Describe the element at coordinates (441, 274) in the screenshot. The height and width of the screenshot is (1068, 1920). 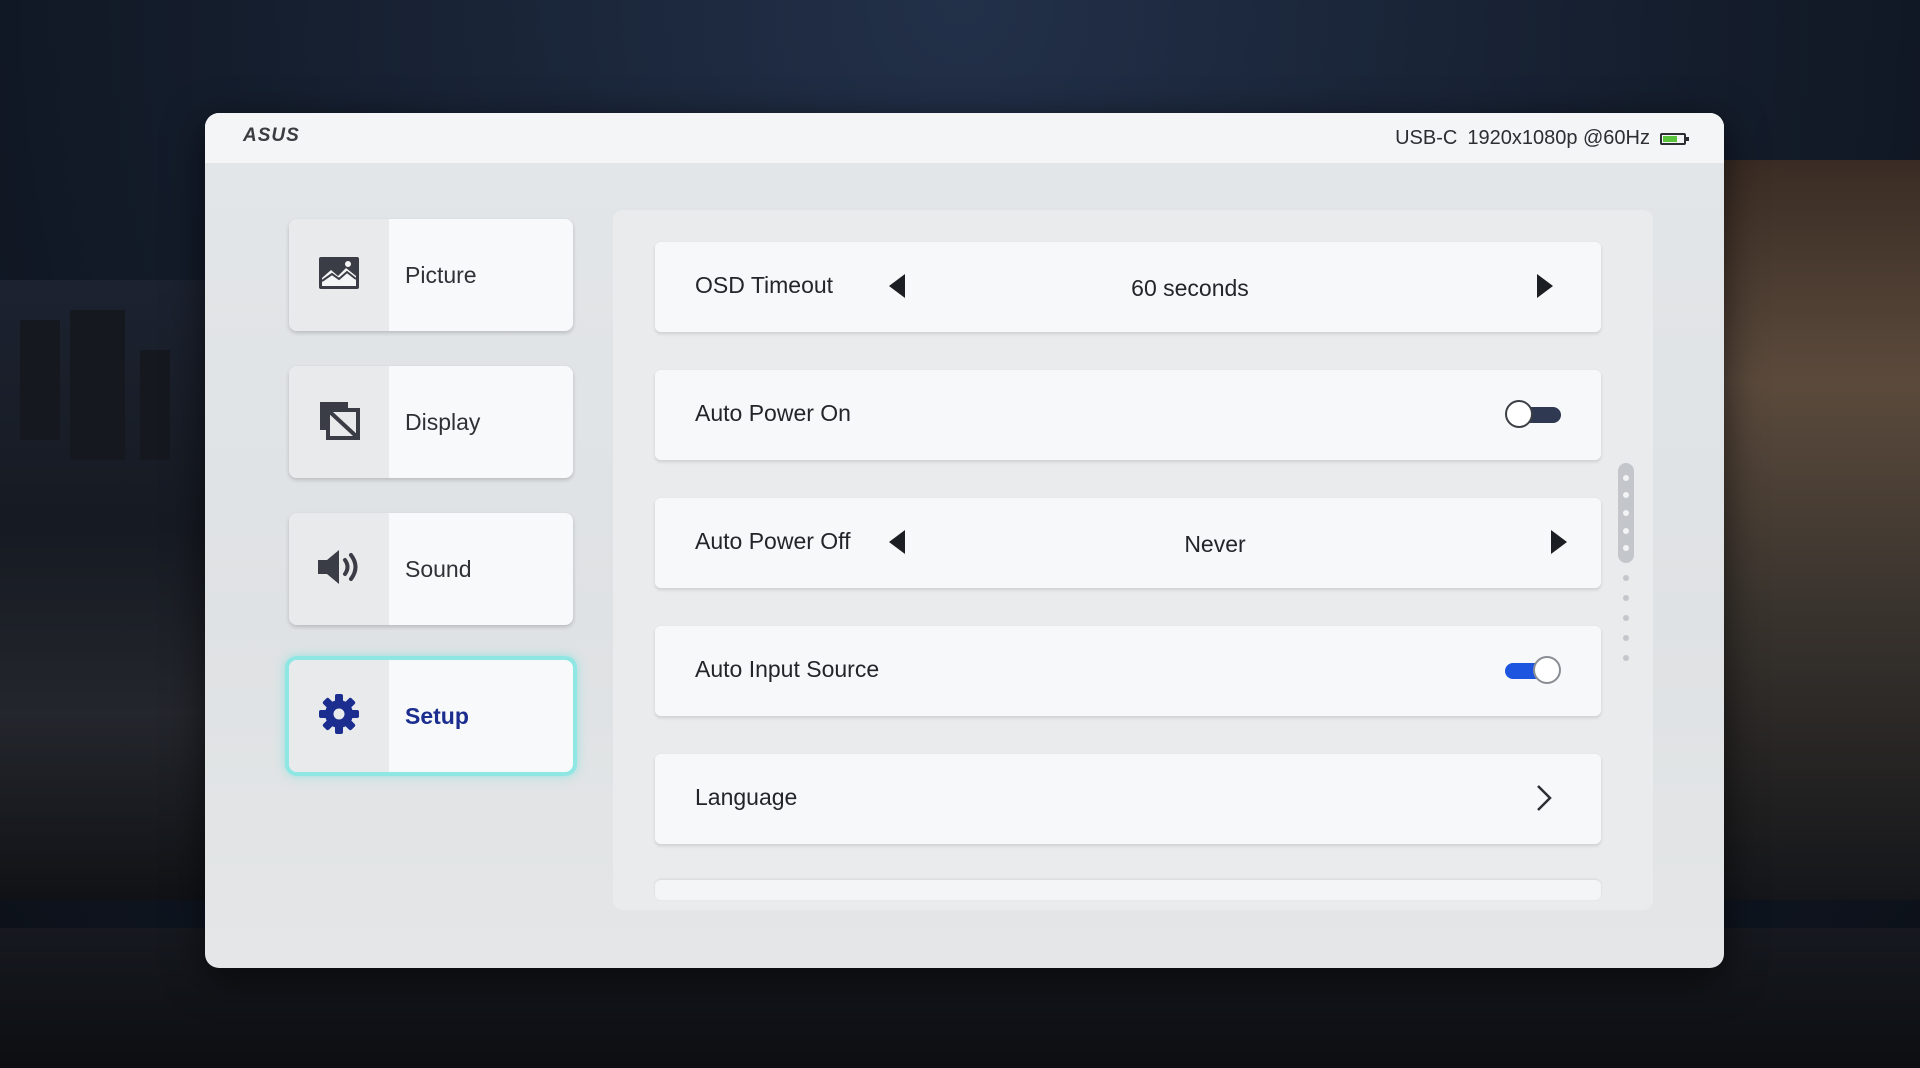
I see `sidebar-item-label: Picture` at that location.